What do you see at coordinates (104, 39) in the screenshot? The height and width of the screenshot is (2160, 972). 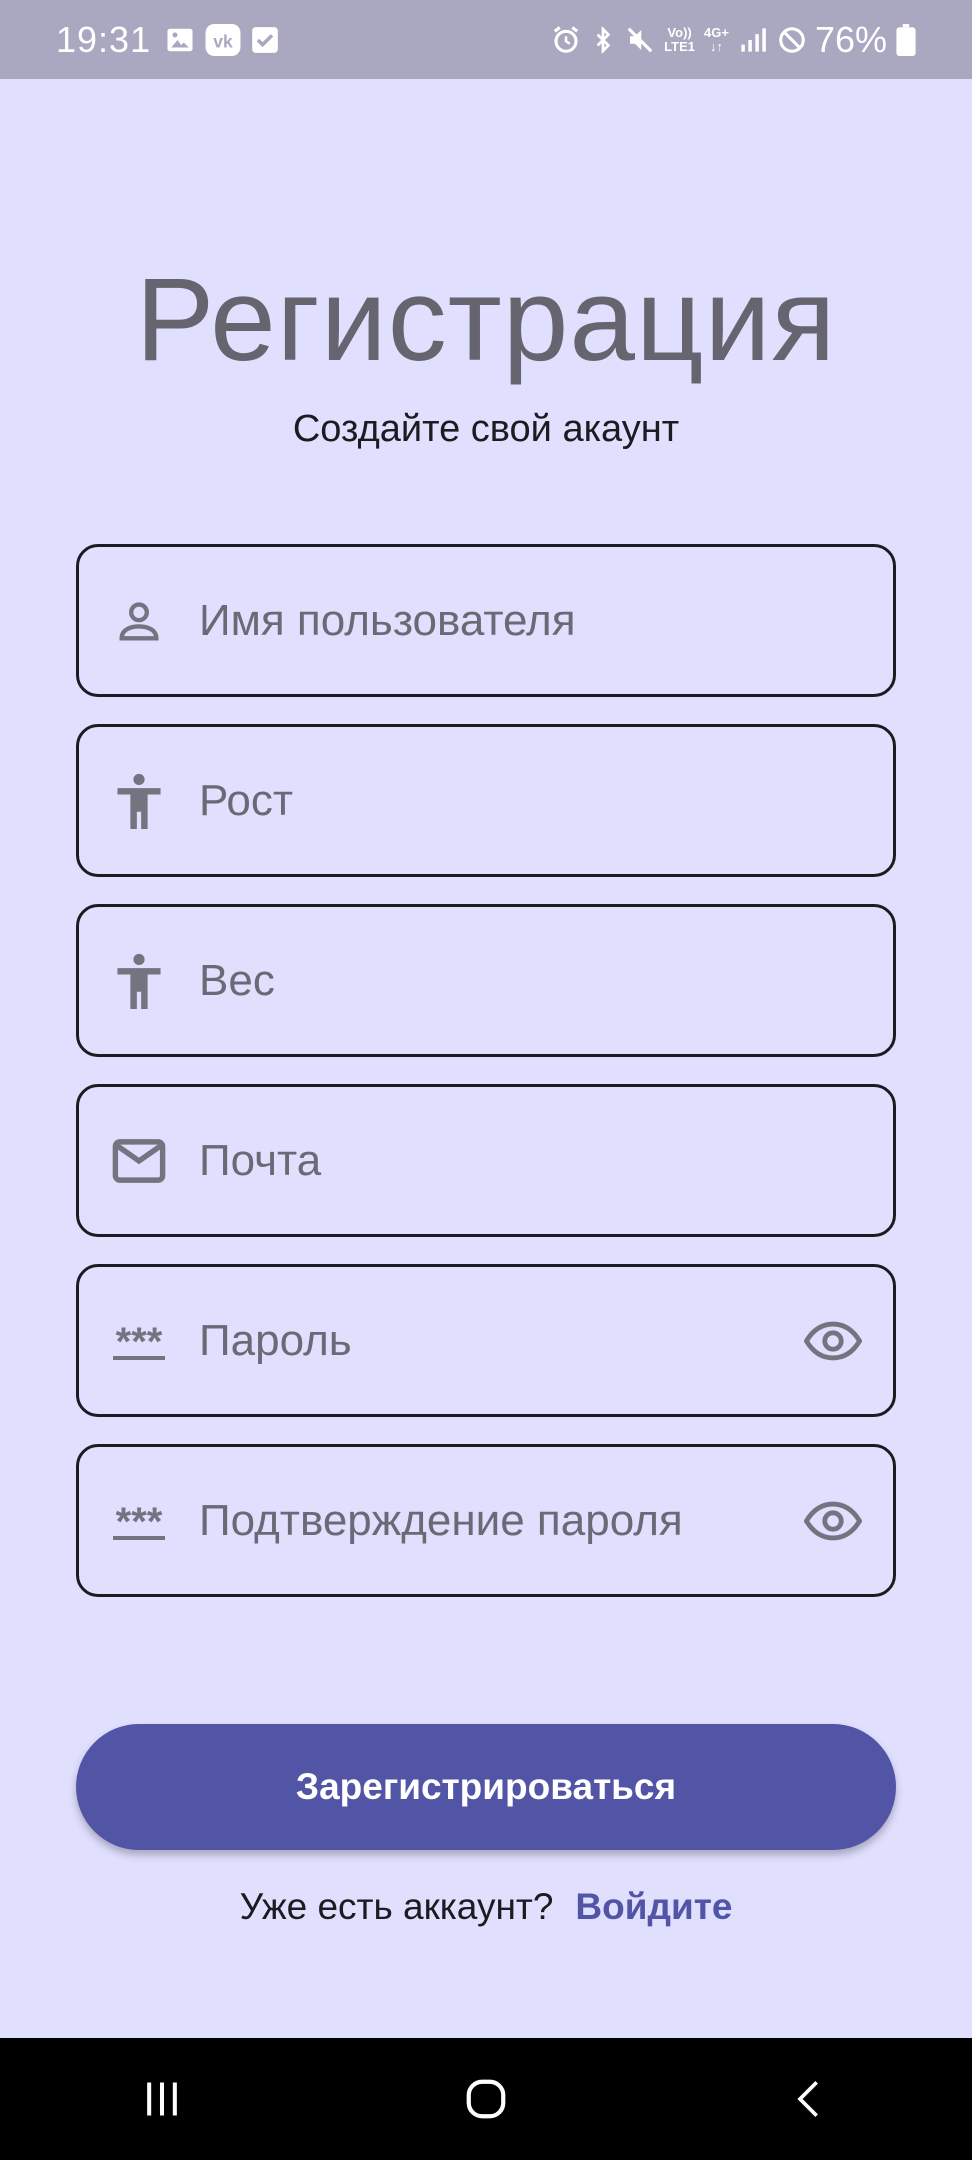 I see `status-time: 19:31` at bounding box center [104, 39].